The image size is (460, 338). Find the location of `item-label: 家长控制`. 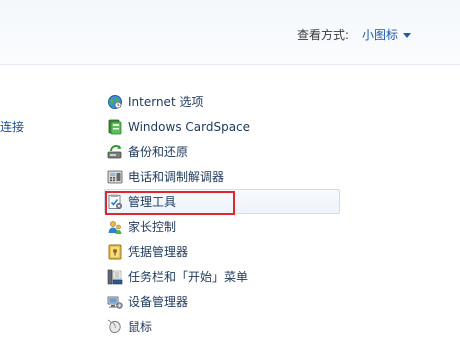

item-label: 家长控制 is located at coordinates (152, 227).